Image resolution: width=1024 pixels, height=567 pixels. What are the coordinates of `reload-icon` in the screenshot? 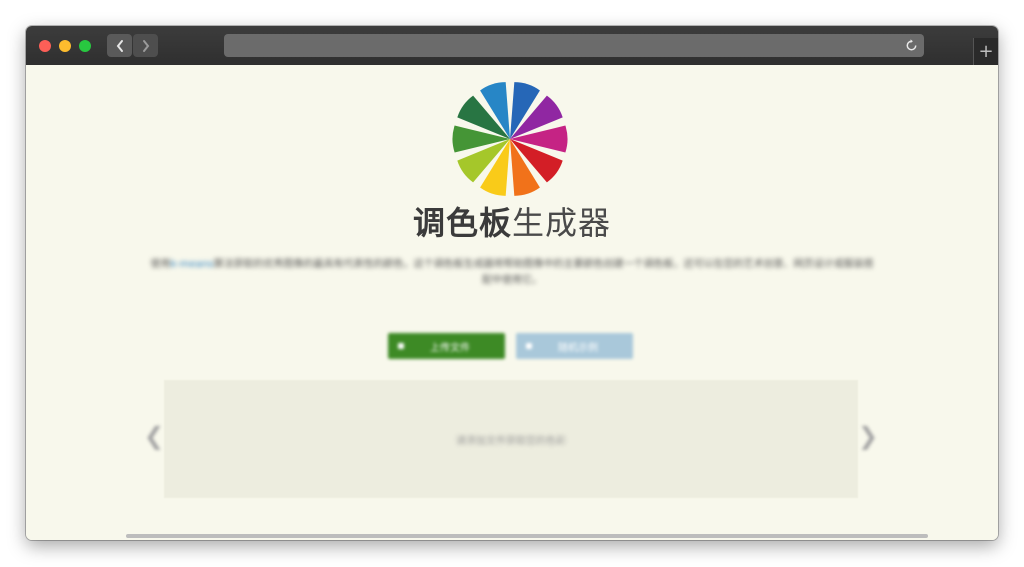 It's located at (911, 45).